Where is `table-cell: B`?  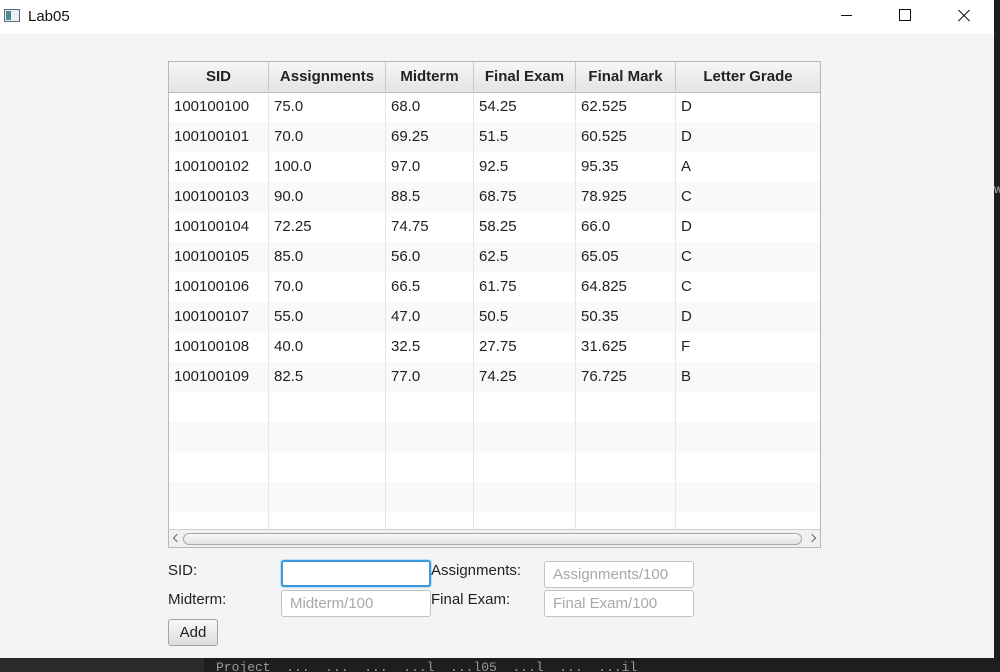
table-cell: B is located at coordinates (686, 376).